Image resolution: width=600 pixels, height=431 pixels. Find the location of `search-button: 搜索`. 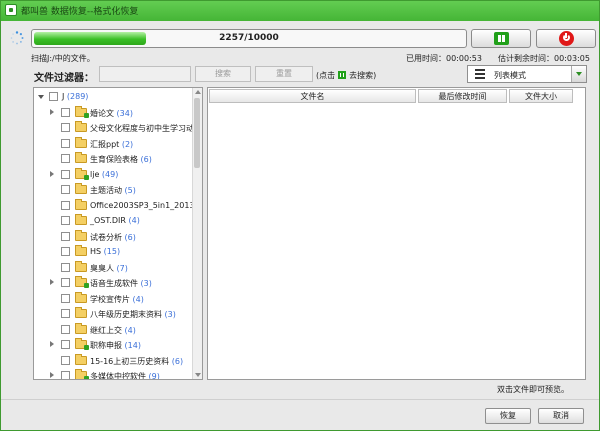

search-button: 搜索 is located at coordinates (223, 74).